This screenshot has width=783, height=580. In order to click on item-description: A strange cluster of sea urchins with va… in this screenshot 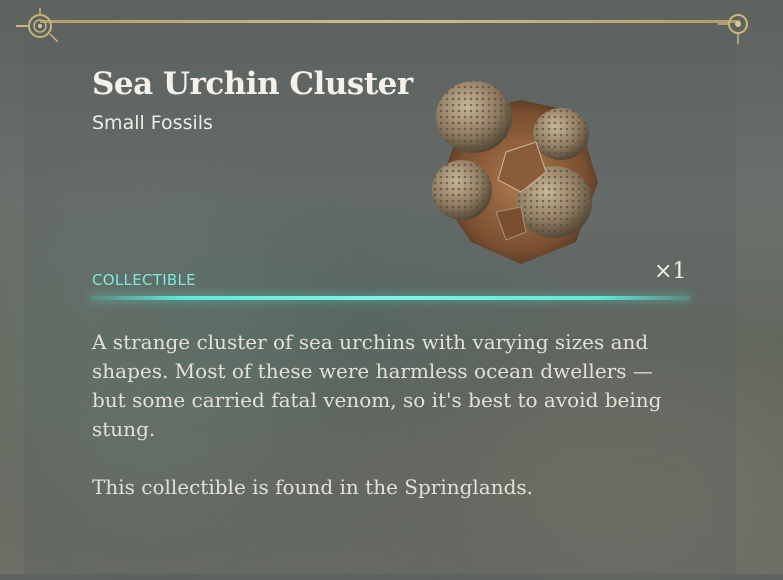, I will do `click(377, 385)`.